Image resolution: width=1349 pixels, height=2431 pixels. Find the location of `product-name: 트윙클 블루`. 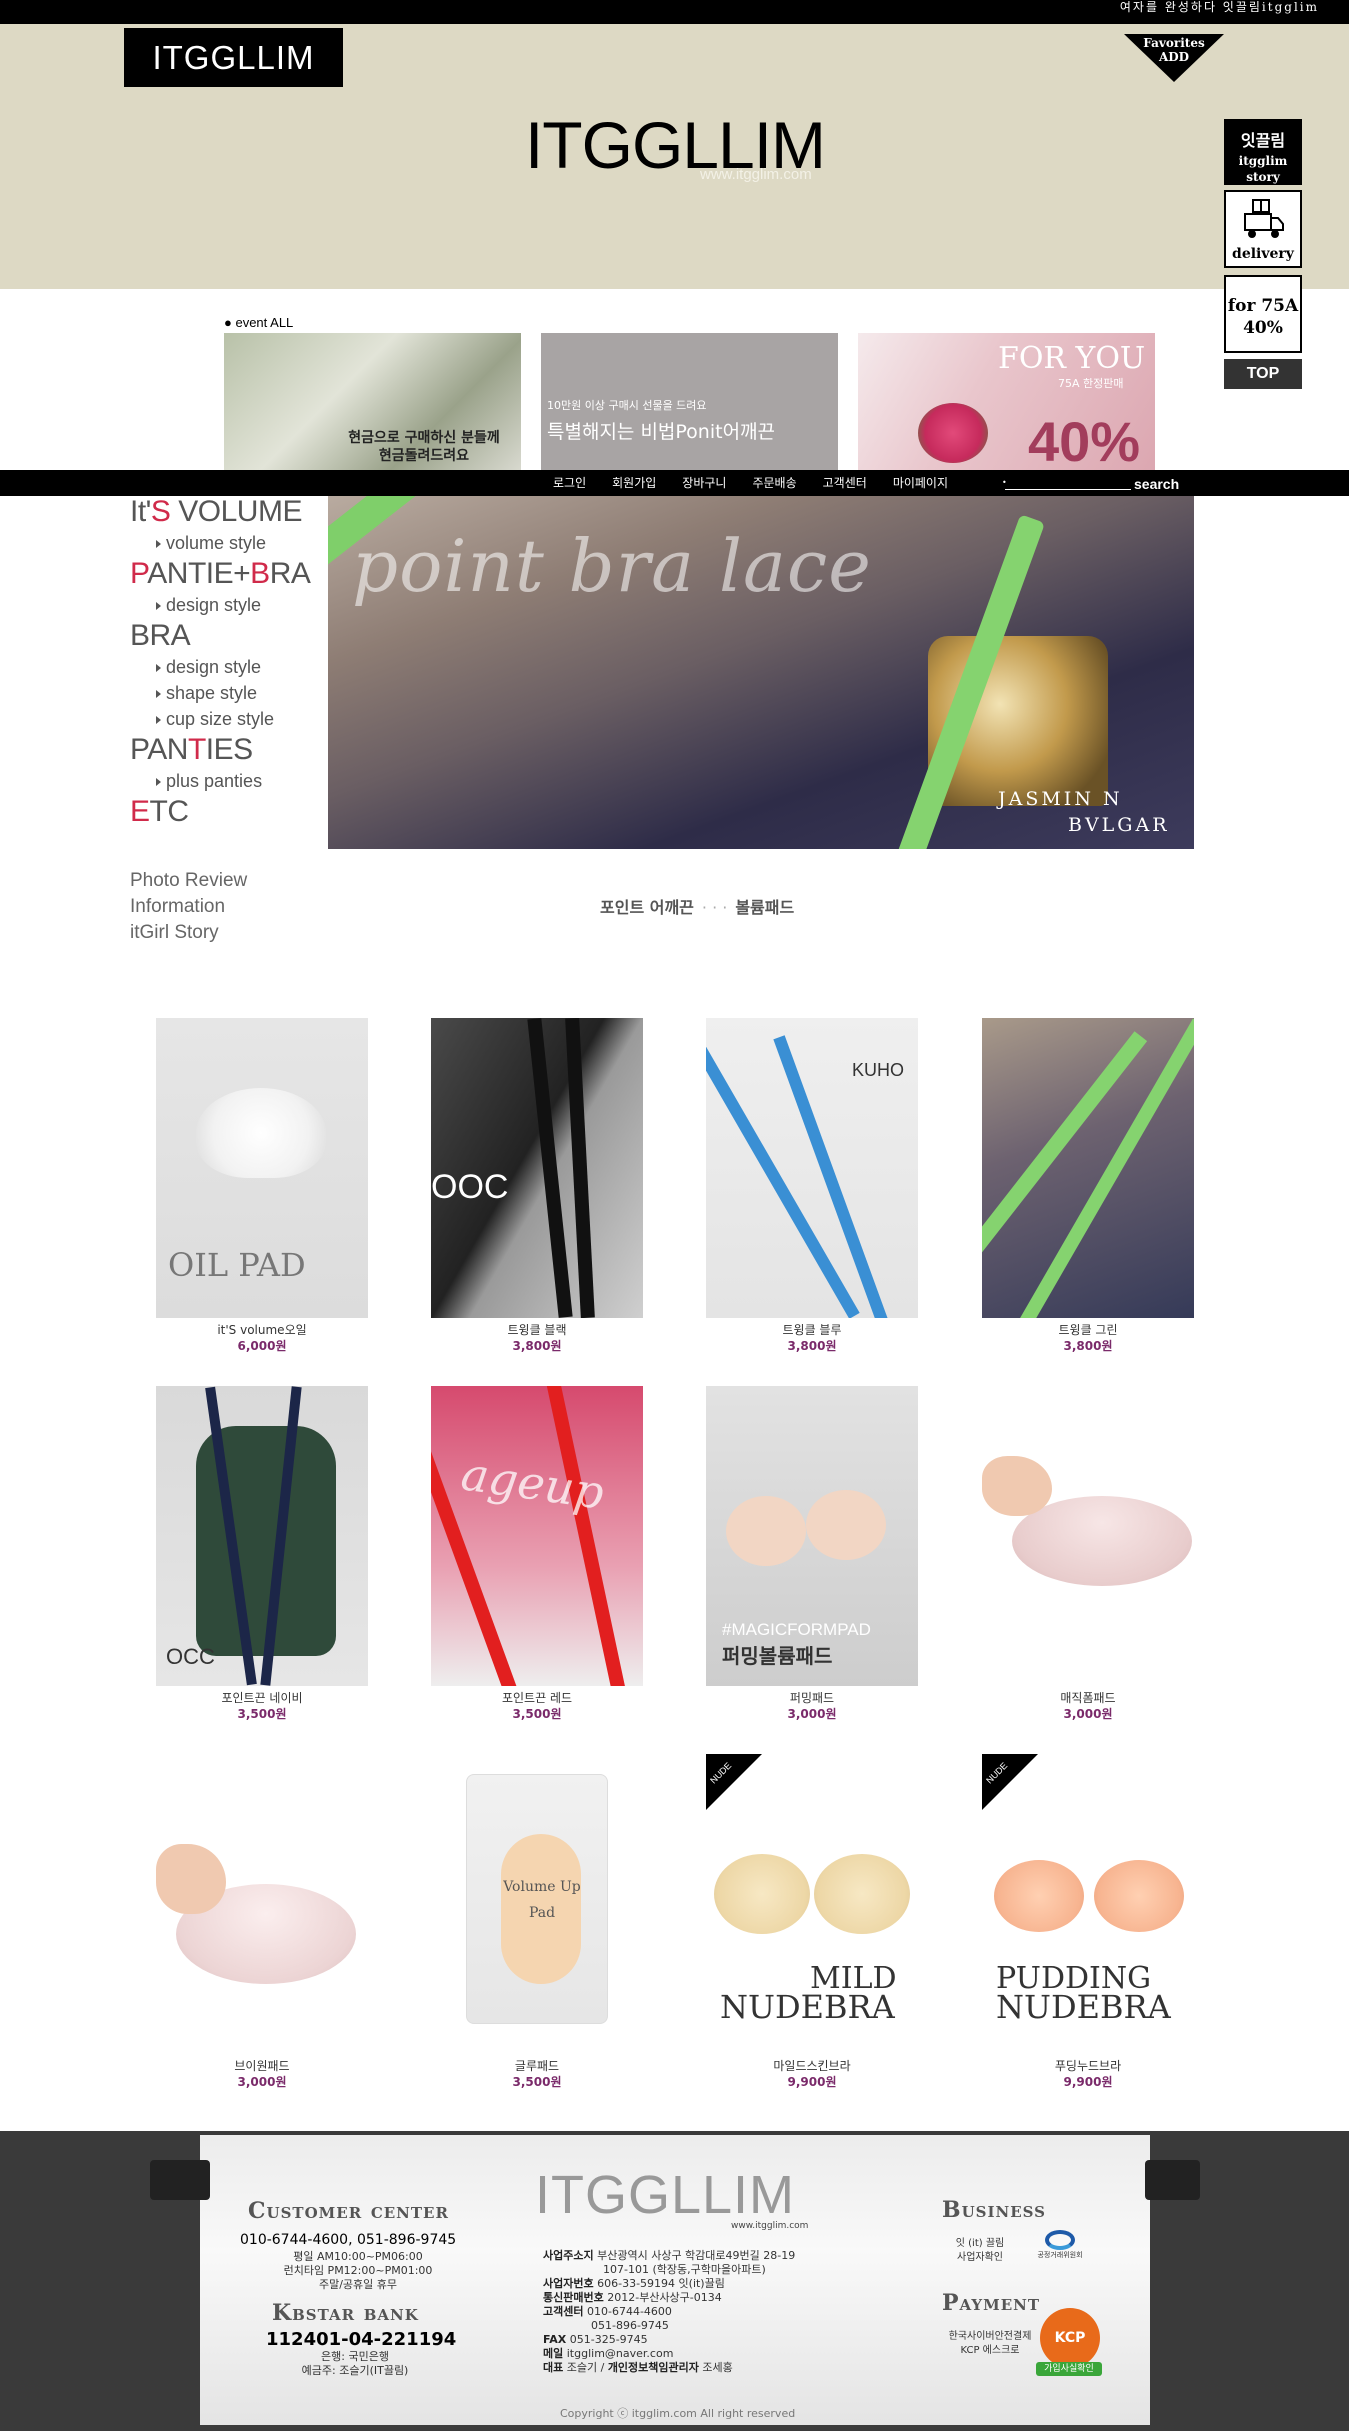

product-name: 트윙클 블루 is located at coordinates (812, 1330).